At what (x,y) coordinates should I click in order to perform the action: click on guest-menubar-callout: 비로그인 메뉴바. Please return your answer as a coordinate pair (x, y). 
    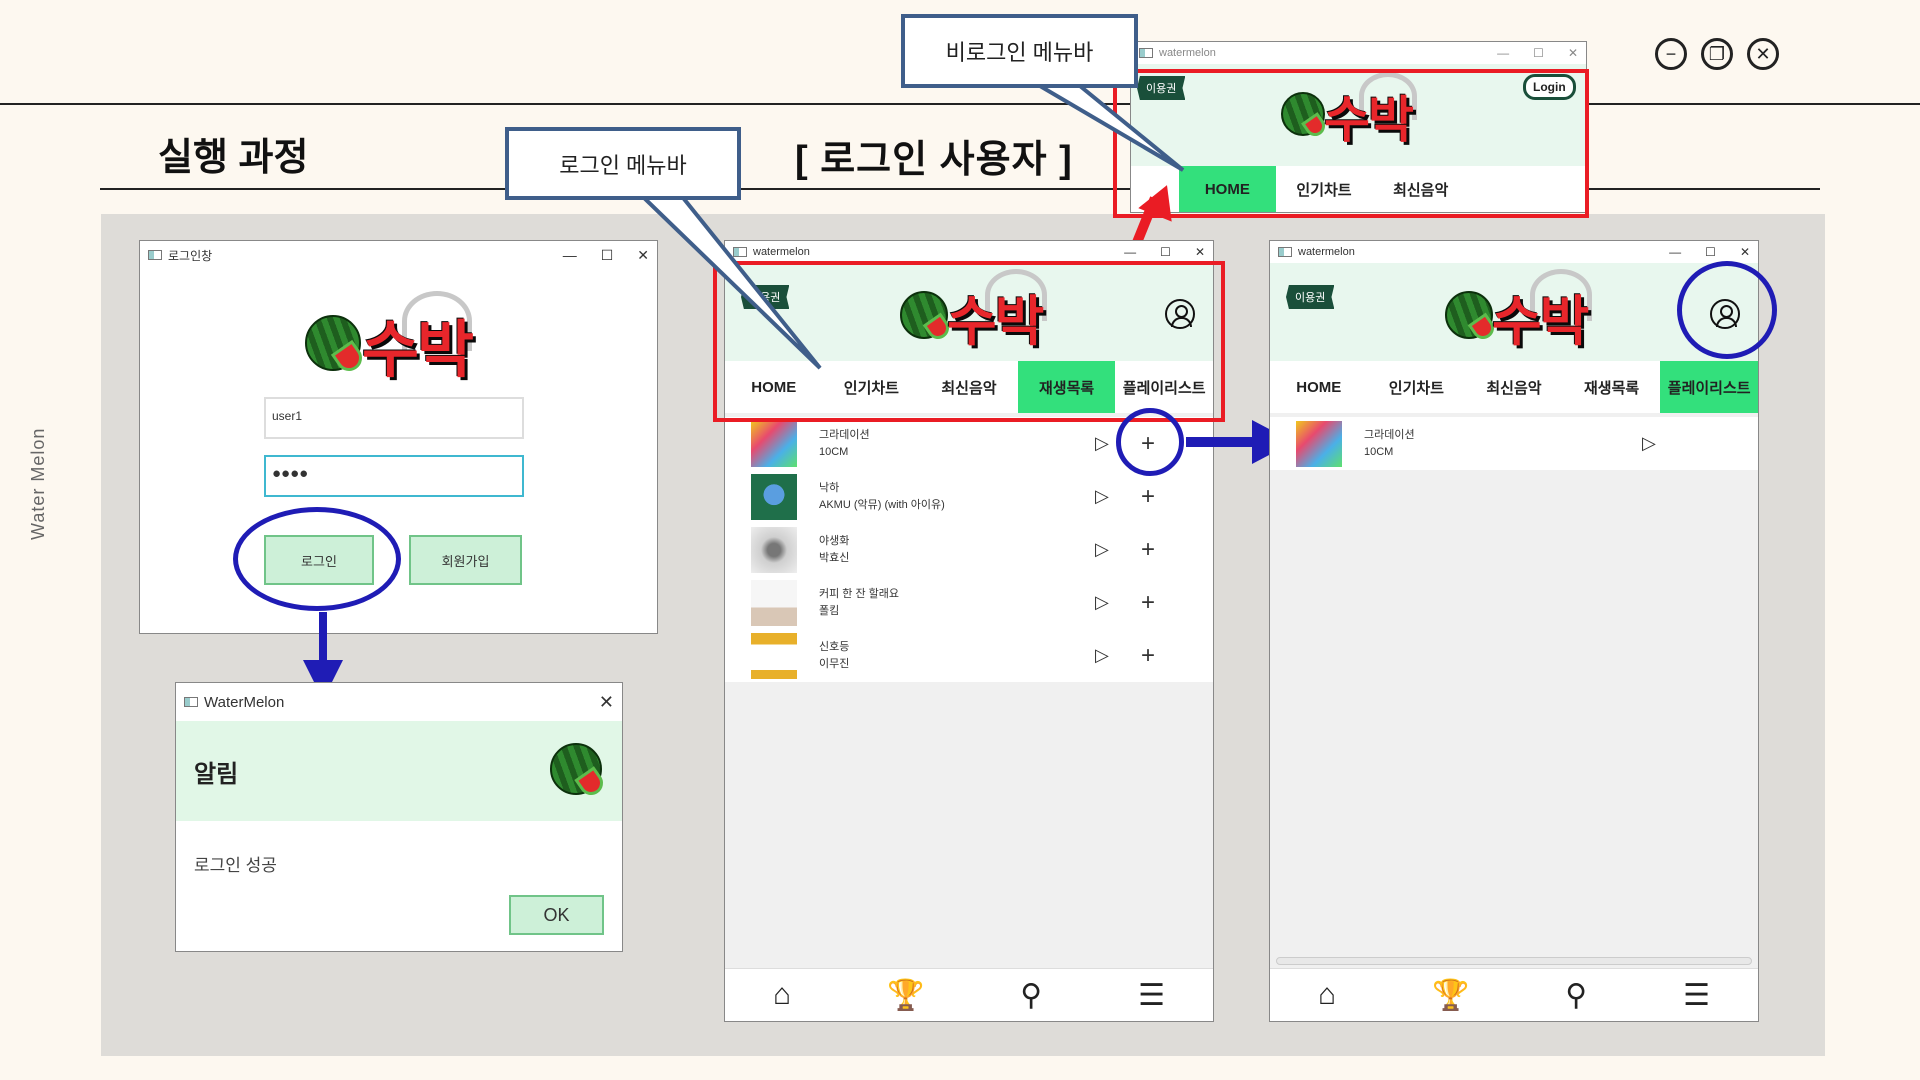
    Looking at the image, I should click on (1019, 51).